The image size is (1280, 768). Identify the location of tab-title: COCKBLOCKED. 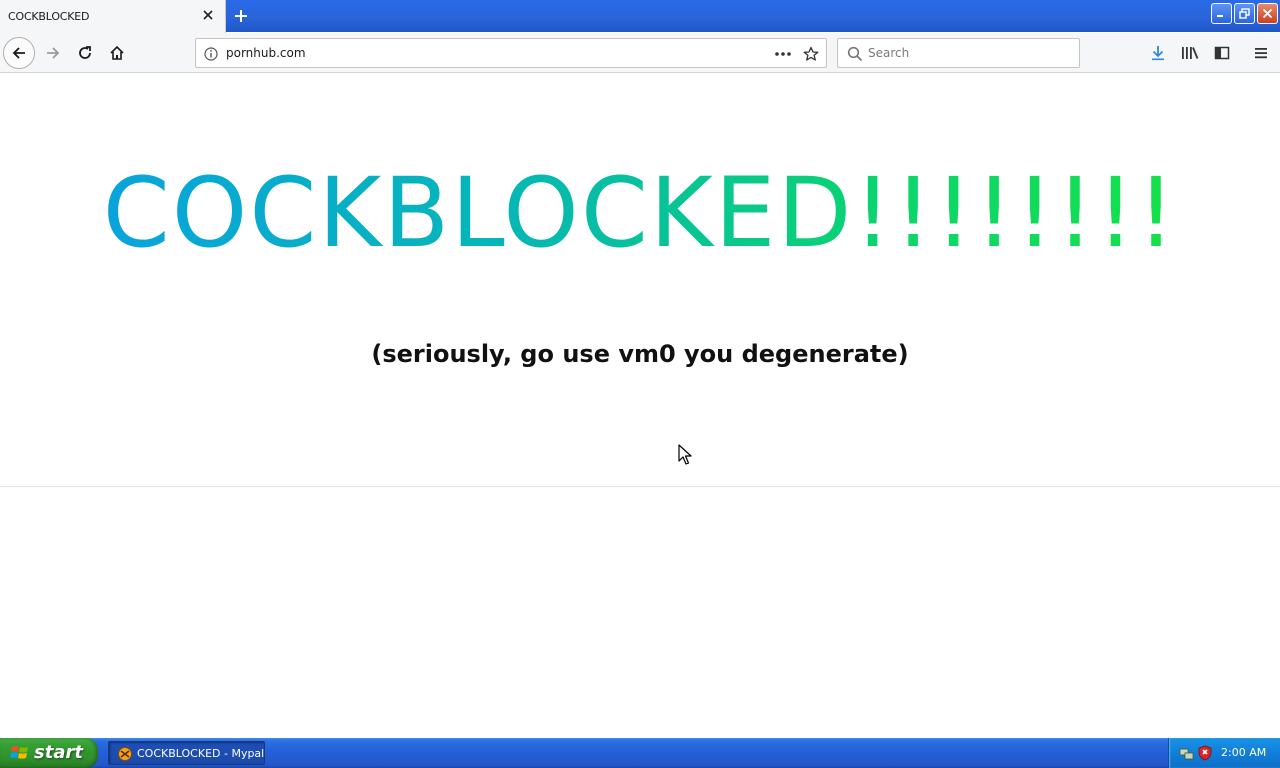
(49, 16).